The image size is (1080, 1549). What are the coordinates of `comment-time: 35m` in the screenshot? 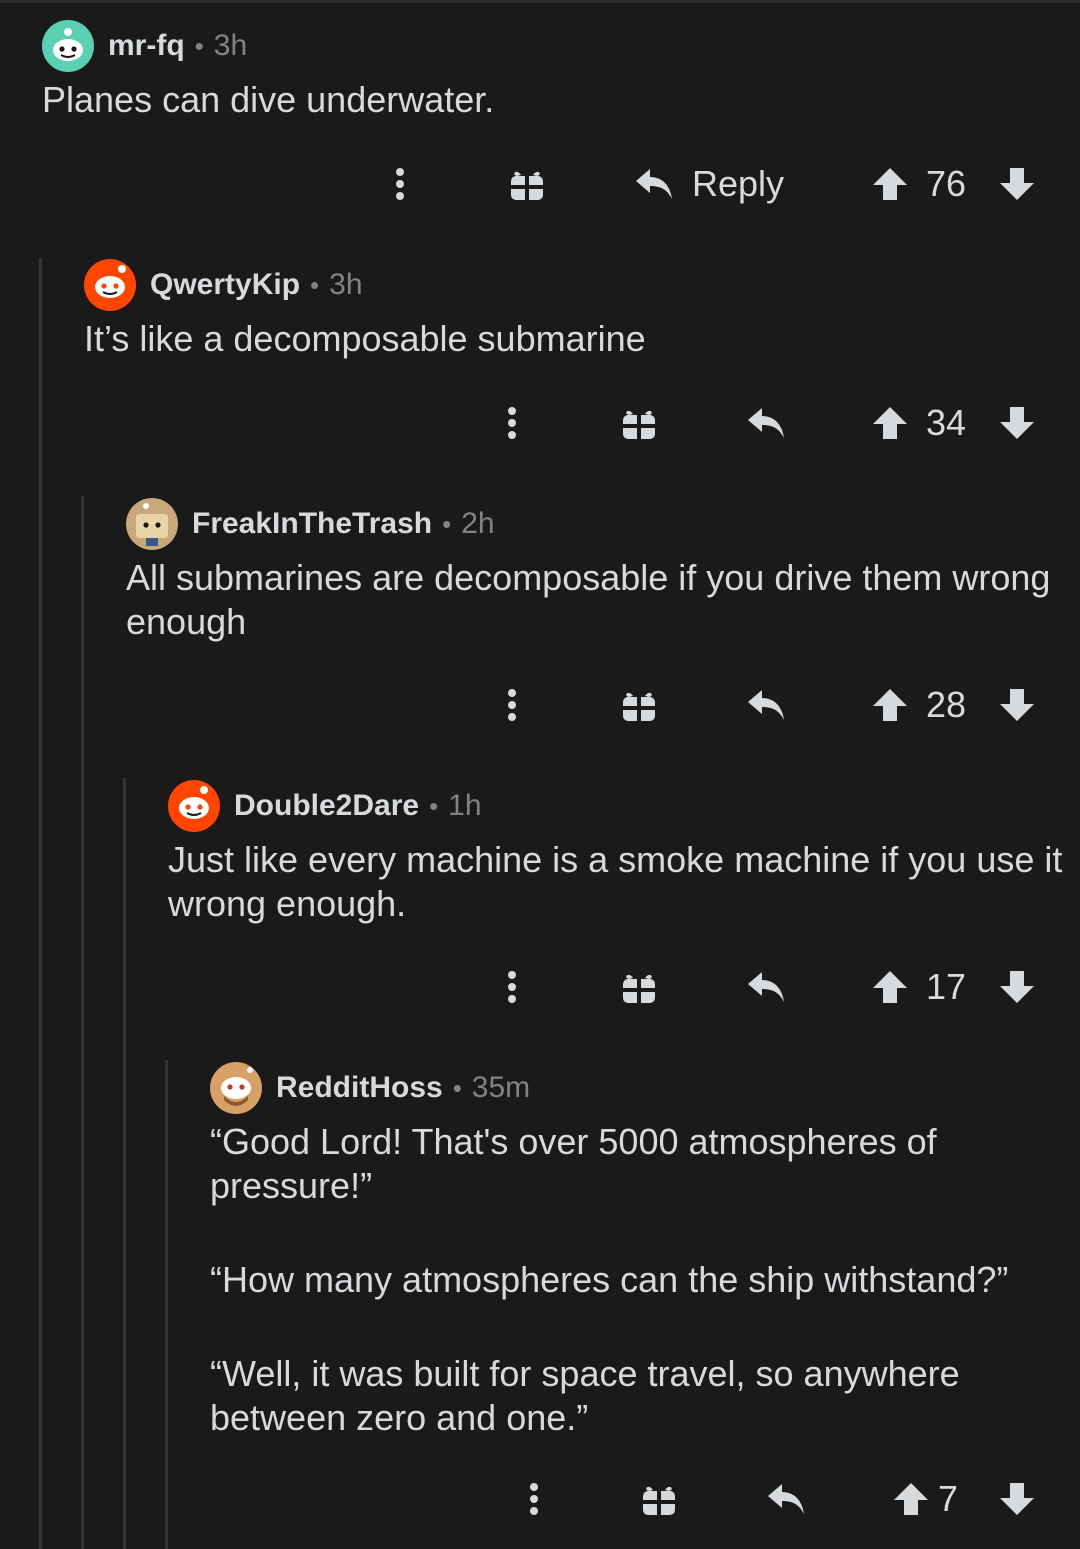 It's located at (501, 1087).